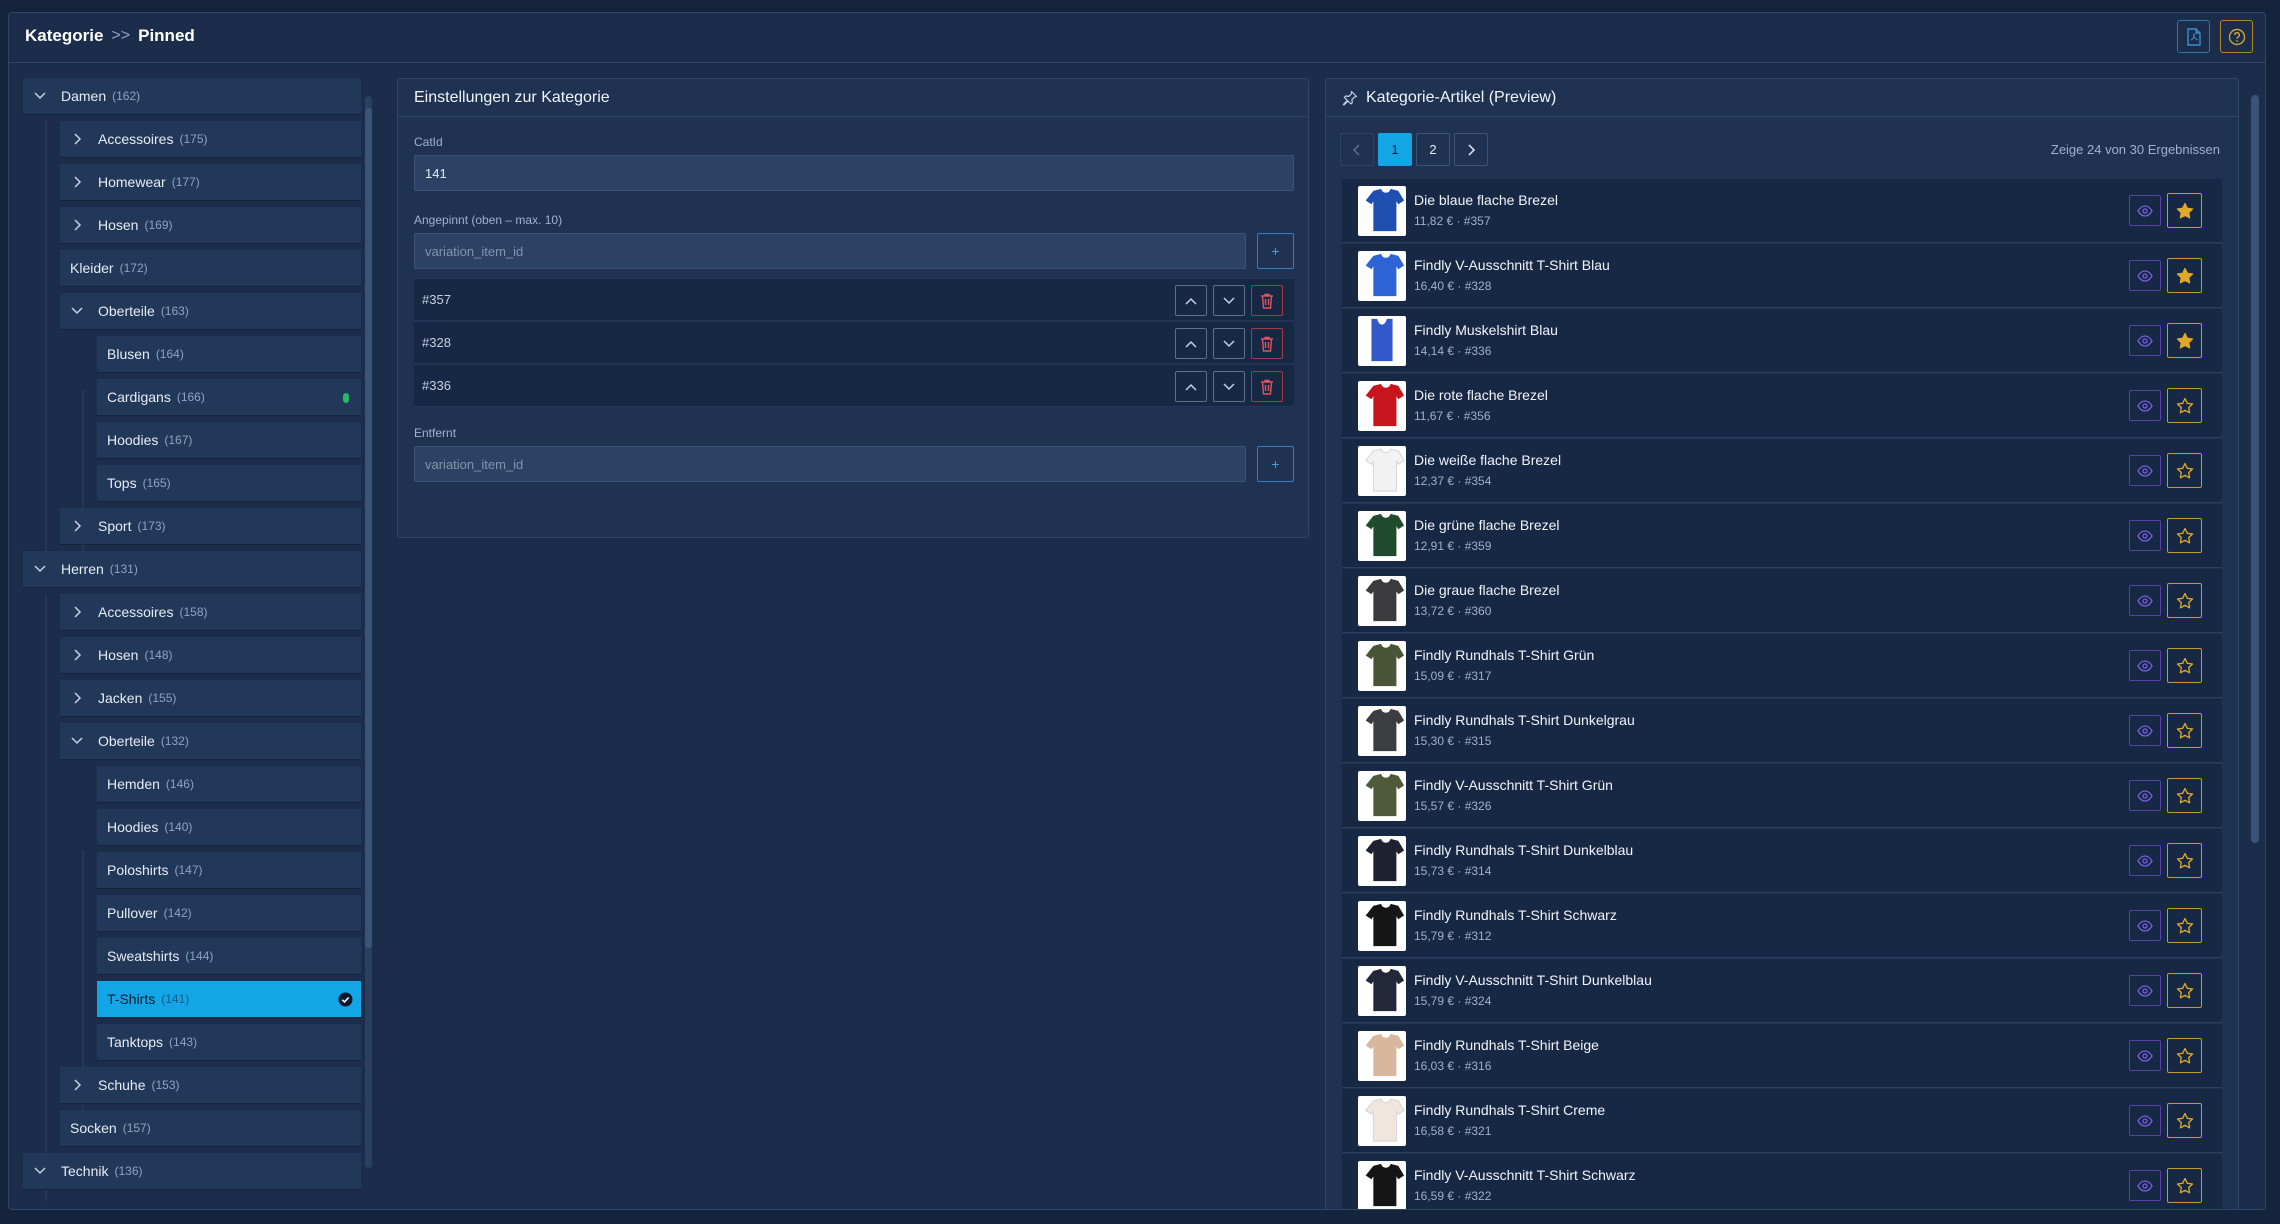 The image size is (2280, 1224). I want to click on tree-node: Sweatshirts (144), so click(229, 956).